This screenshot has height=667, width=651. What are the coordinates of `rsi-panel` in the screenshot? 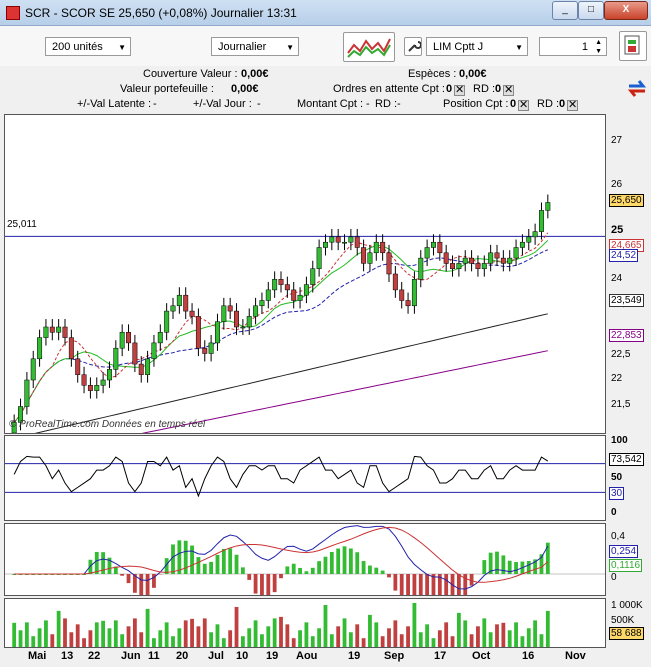 It's located at (305, 478).